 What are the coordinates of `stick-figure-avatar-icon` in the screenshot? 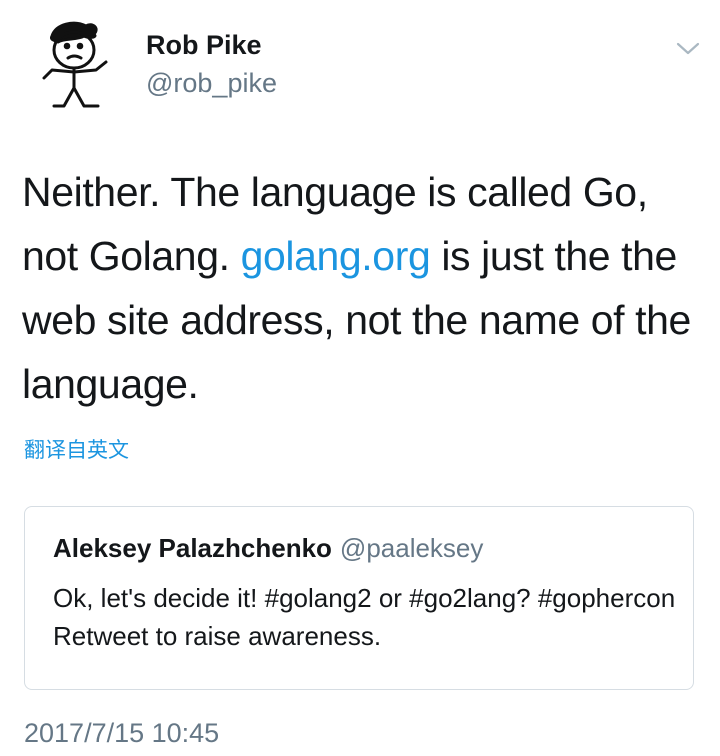 It's located at (75, 64).